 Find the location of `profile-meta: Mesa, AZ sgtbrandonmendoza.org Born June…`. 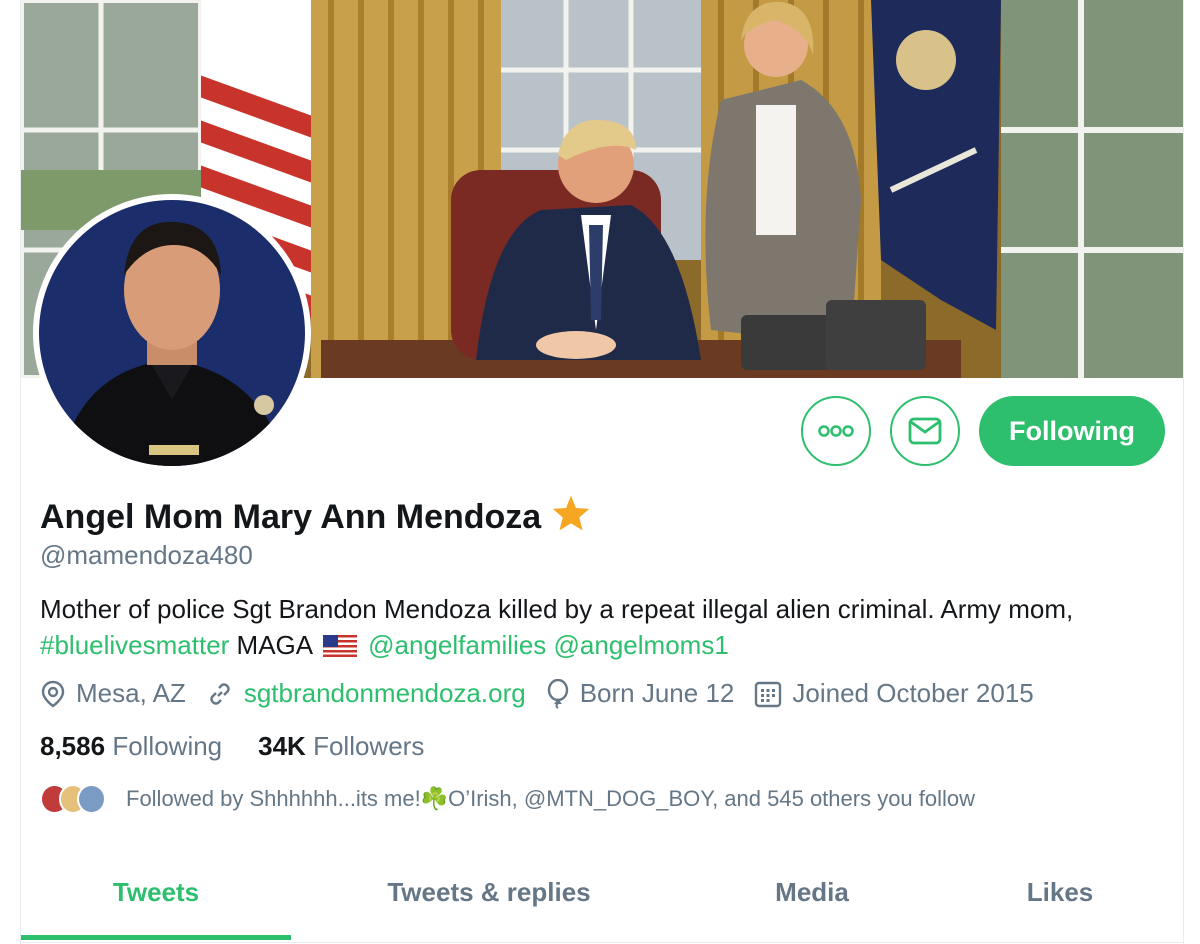

profile-meta: Mesa, AZ sgtbrandonmendoza.org Born June… is located at coordinates (547, 693).